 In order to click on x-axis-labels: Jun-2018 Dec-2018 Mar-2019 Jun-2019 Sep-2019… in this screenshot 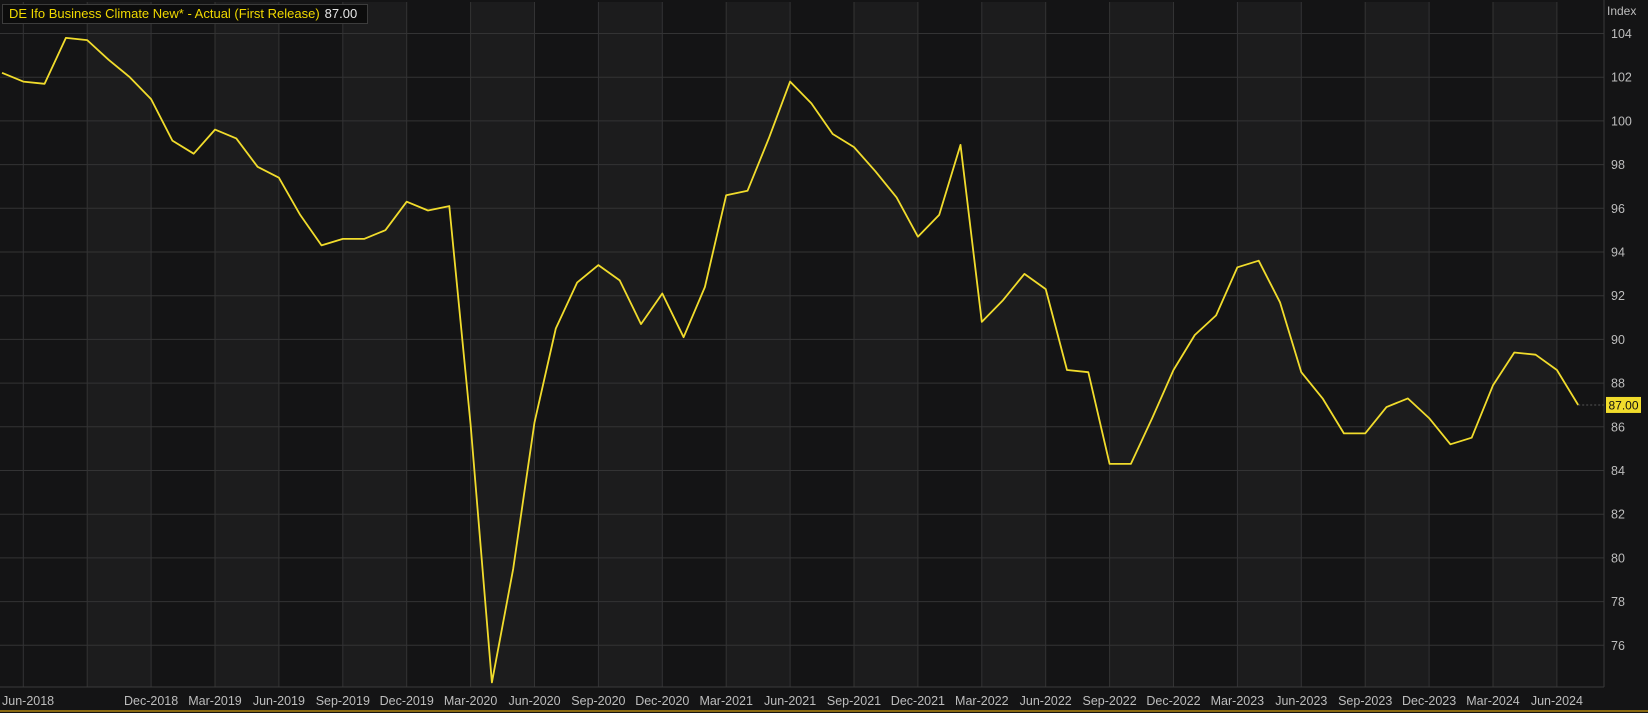, I will do `click(792, 701)`.